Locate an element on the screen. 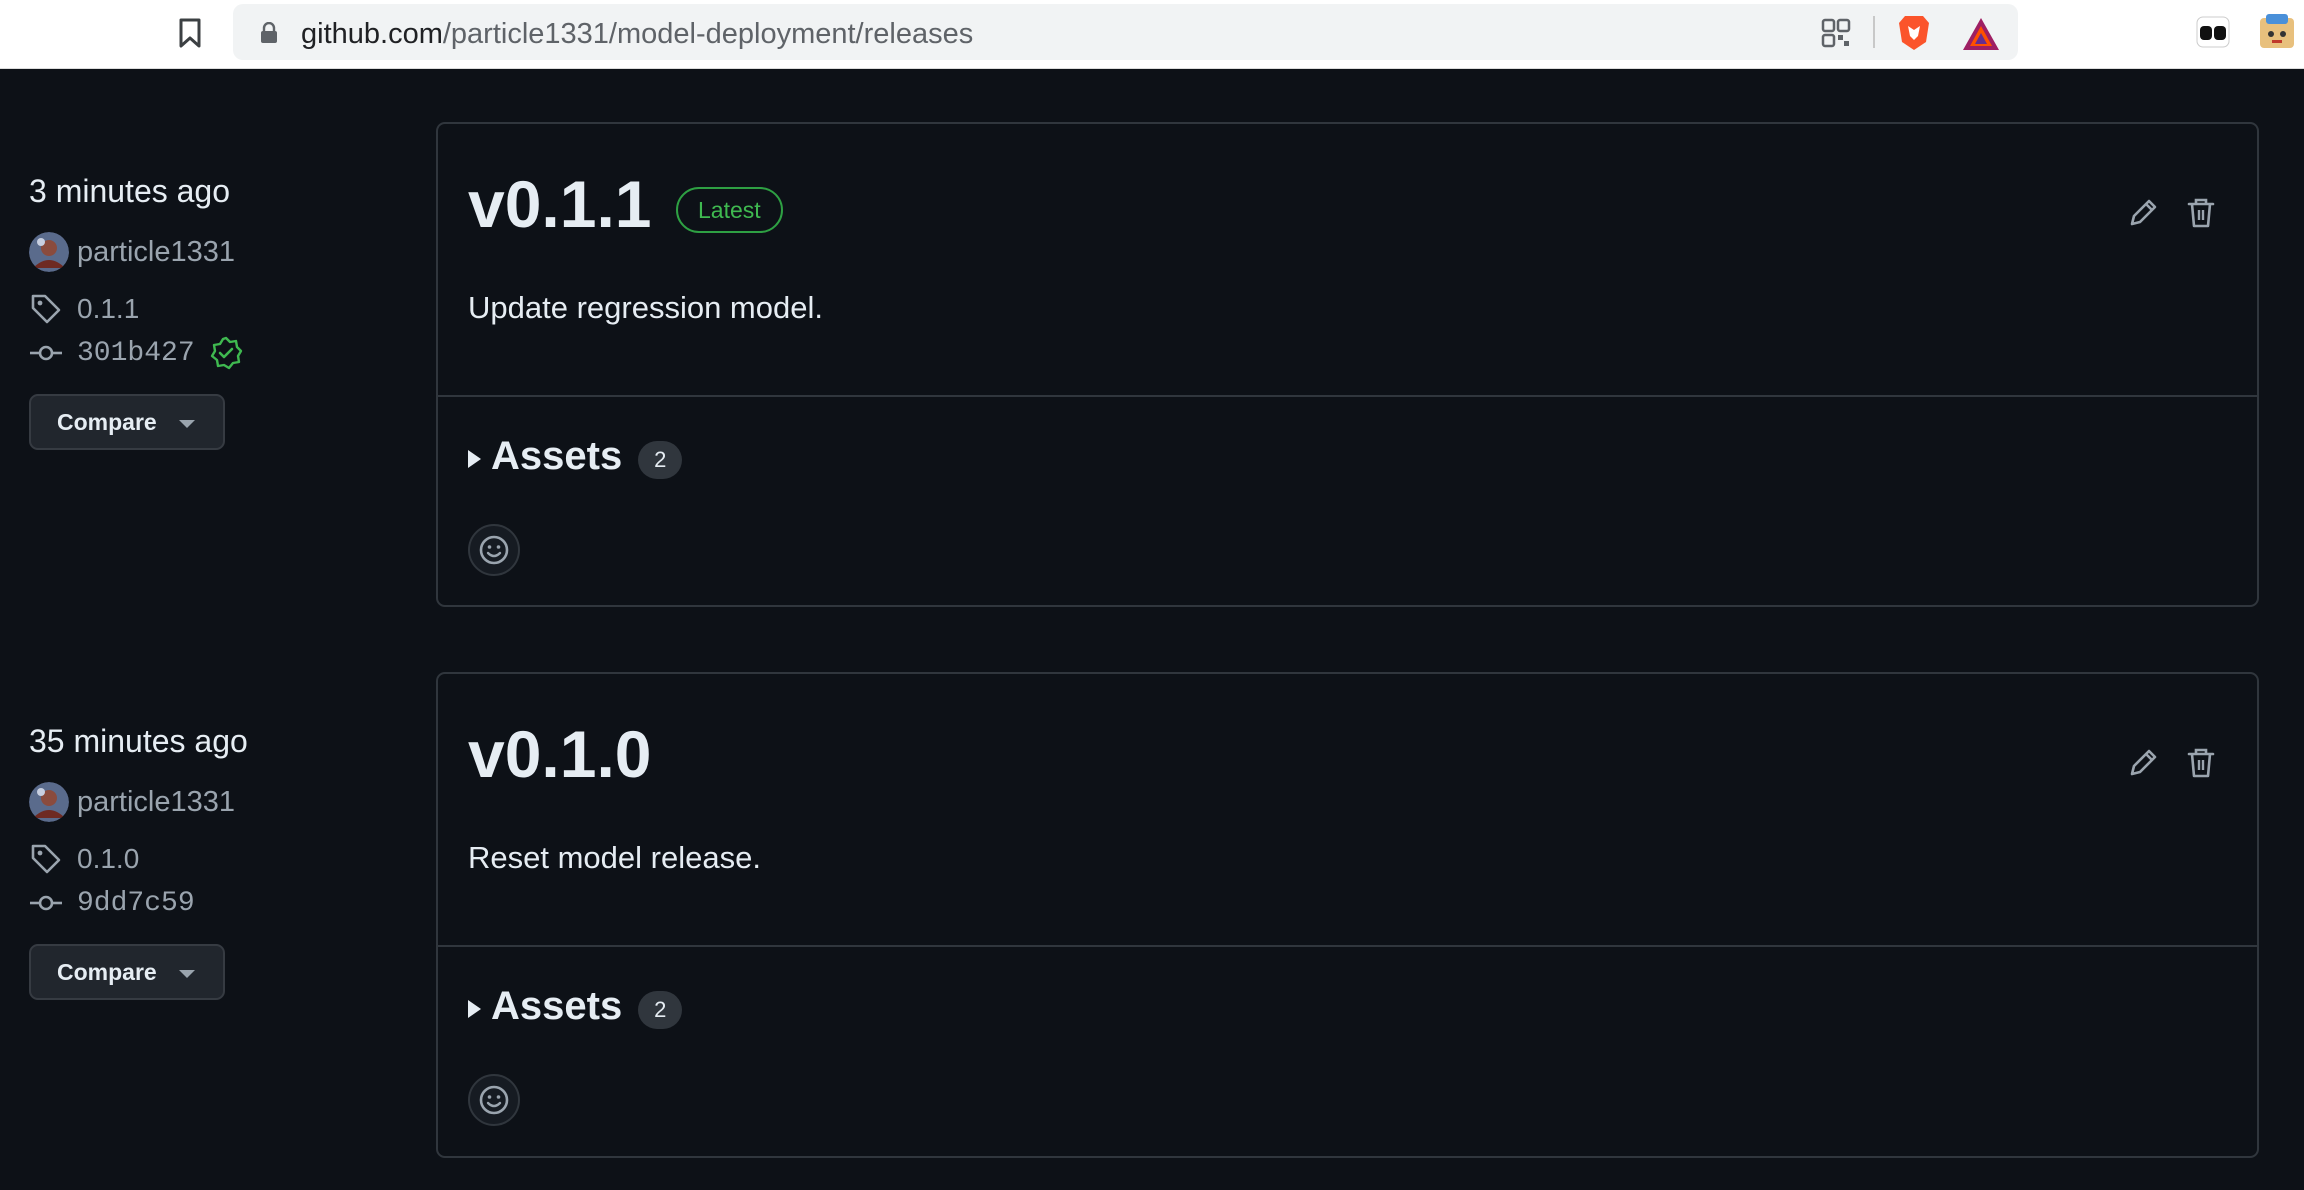 Image resolution: width=2304 pixels, height=1190 pixels. release-tag: 0.1.1 is located at coordinates (84, 309).